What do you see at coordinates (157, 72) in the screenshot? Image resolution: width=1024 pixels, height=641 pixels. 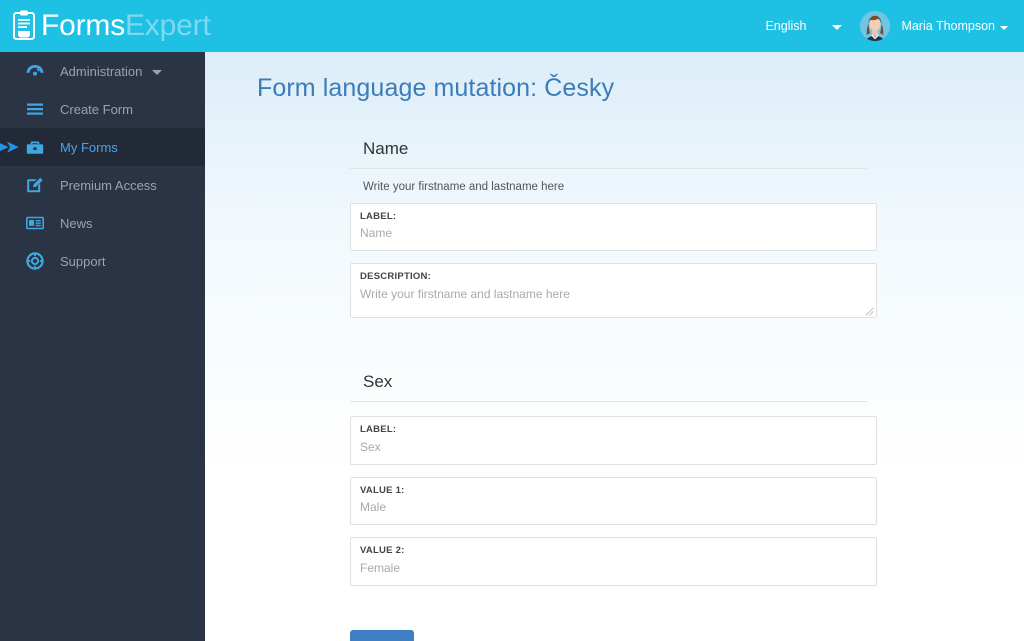 I see `administration-chevron-down-icon` at bounding box center [157, 72].